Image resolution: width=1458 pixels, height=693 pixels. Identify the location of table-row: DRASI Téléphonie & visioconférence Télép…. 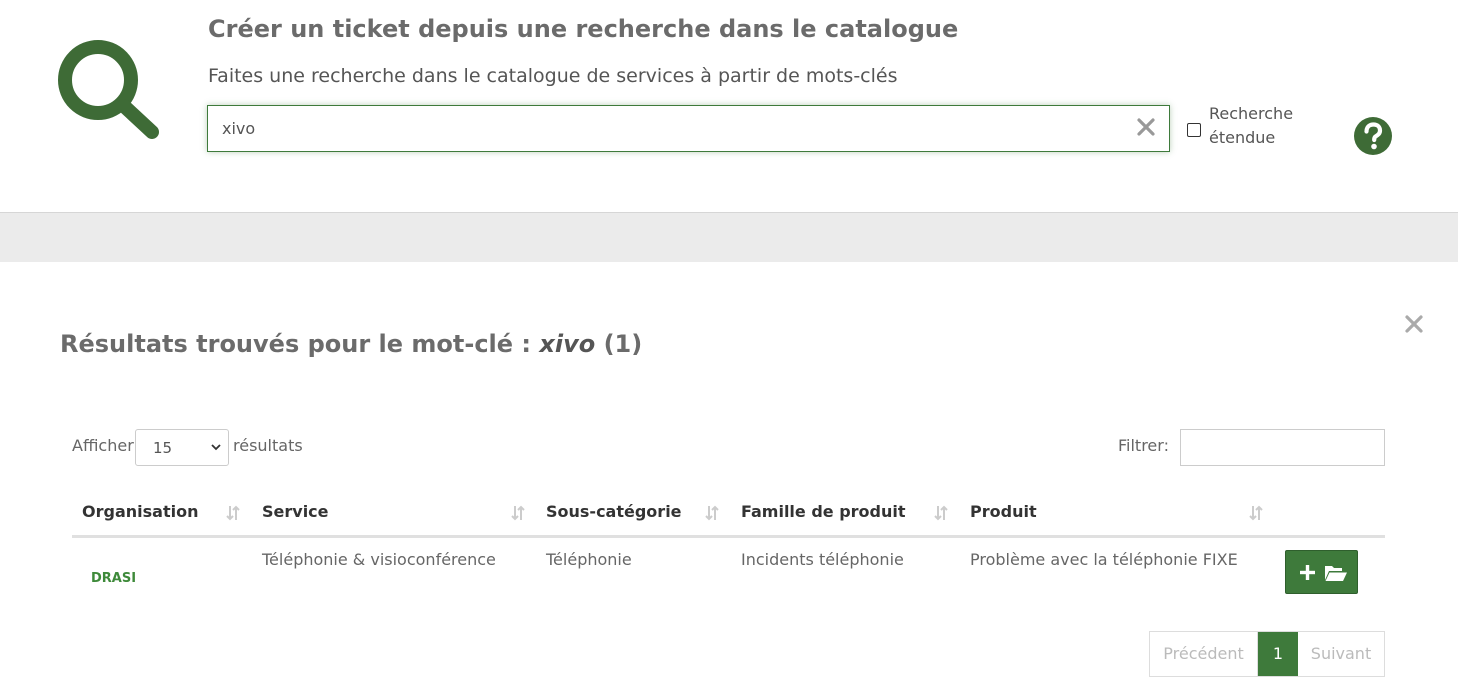
(728, 574).